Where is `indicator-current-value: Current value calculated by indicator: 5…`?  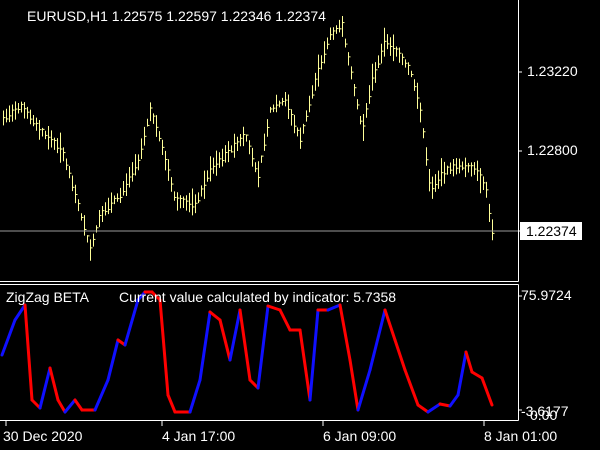
indicator-current-value: Current value calculated by indicator: 5… is located at coordinates (258, 297).